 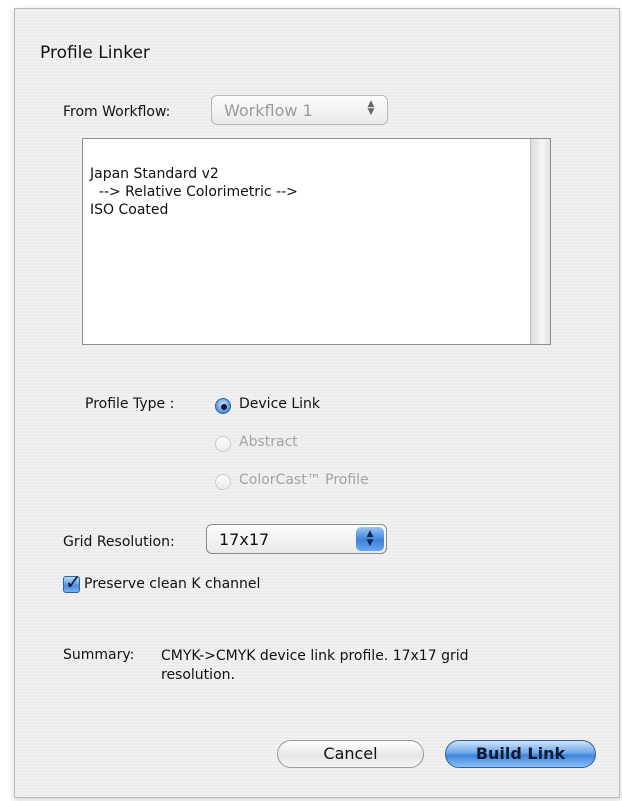 What do you see at coordinates (117, 112) in the screenshot?
I see `from-workflow-label: From Workflow:` at bounding box center [117, 112].